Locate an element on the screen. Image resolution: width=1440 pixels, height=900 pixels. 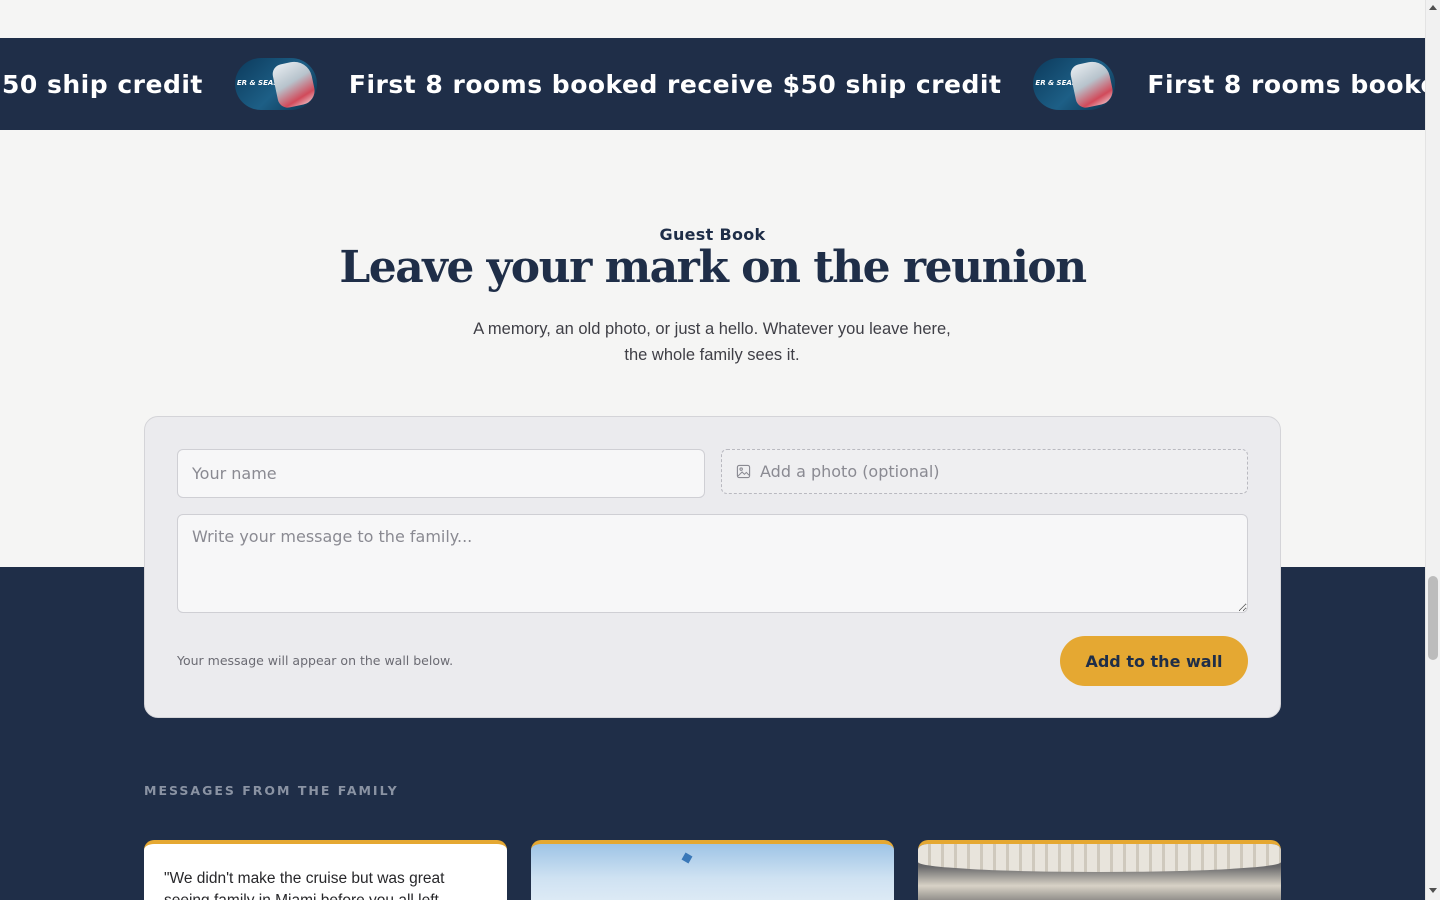
add-photo-button: Add a photo (optional) is located at coordinates (984, 471).